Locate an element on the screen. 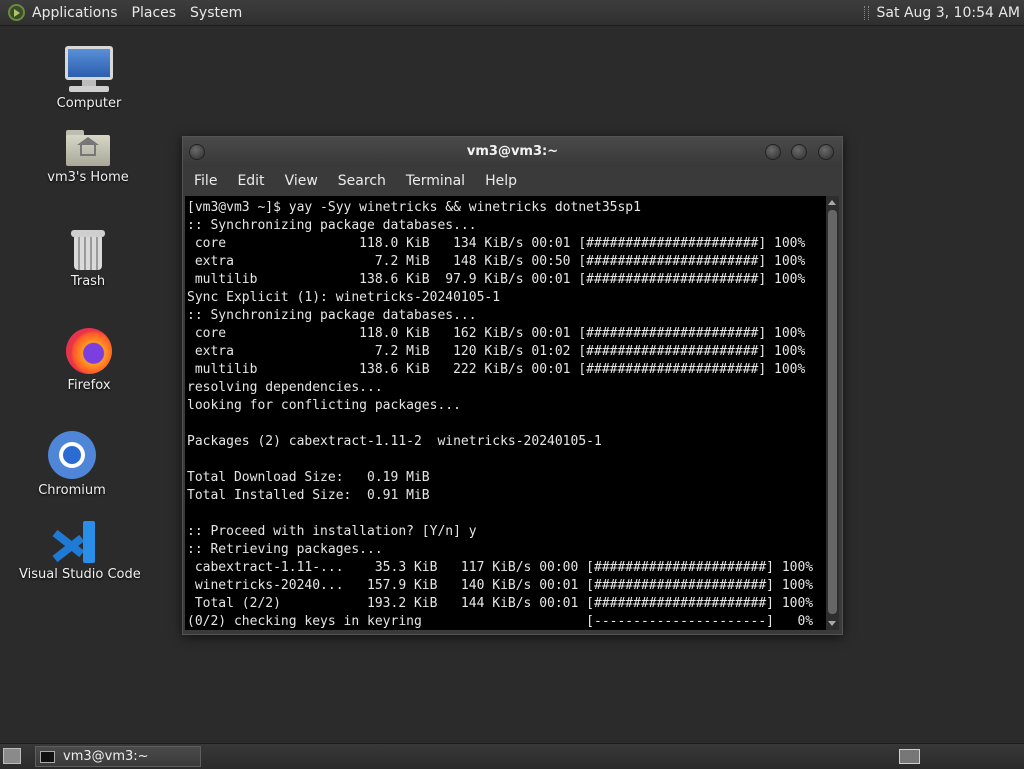  menu-view: View is located at coordinates (301, 181).